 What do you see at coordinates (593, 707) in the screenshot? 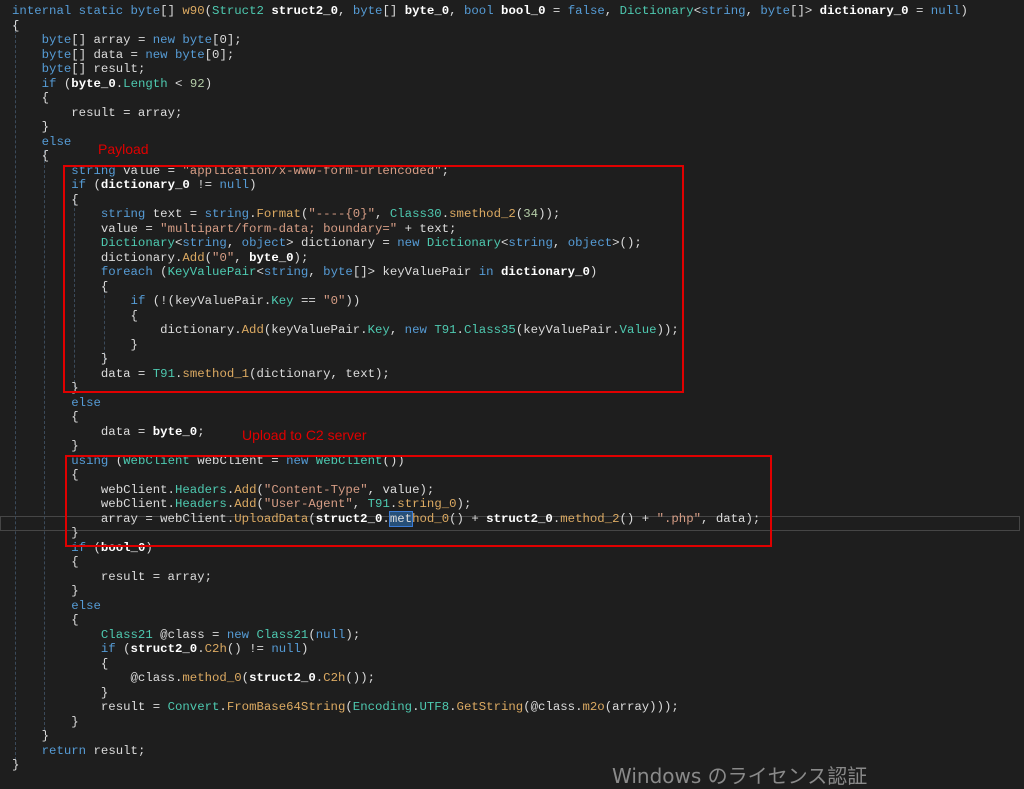
I see `code-token: m2o` at bounding box center [593, 707].